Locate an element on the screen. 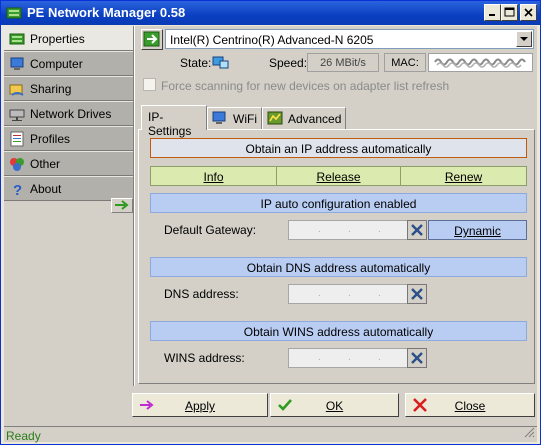  renew-button-label: Renew is located at coordinates (463, 177).